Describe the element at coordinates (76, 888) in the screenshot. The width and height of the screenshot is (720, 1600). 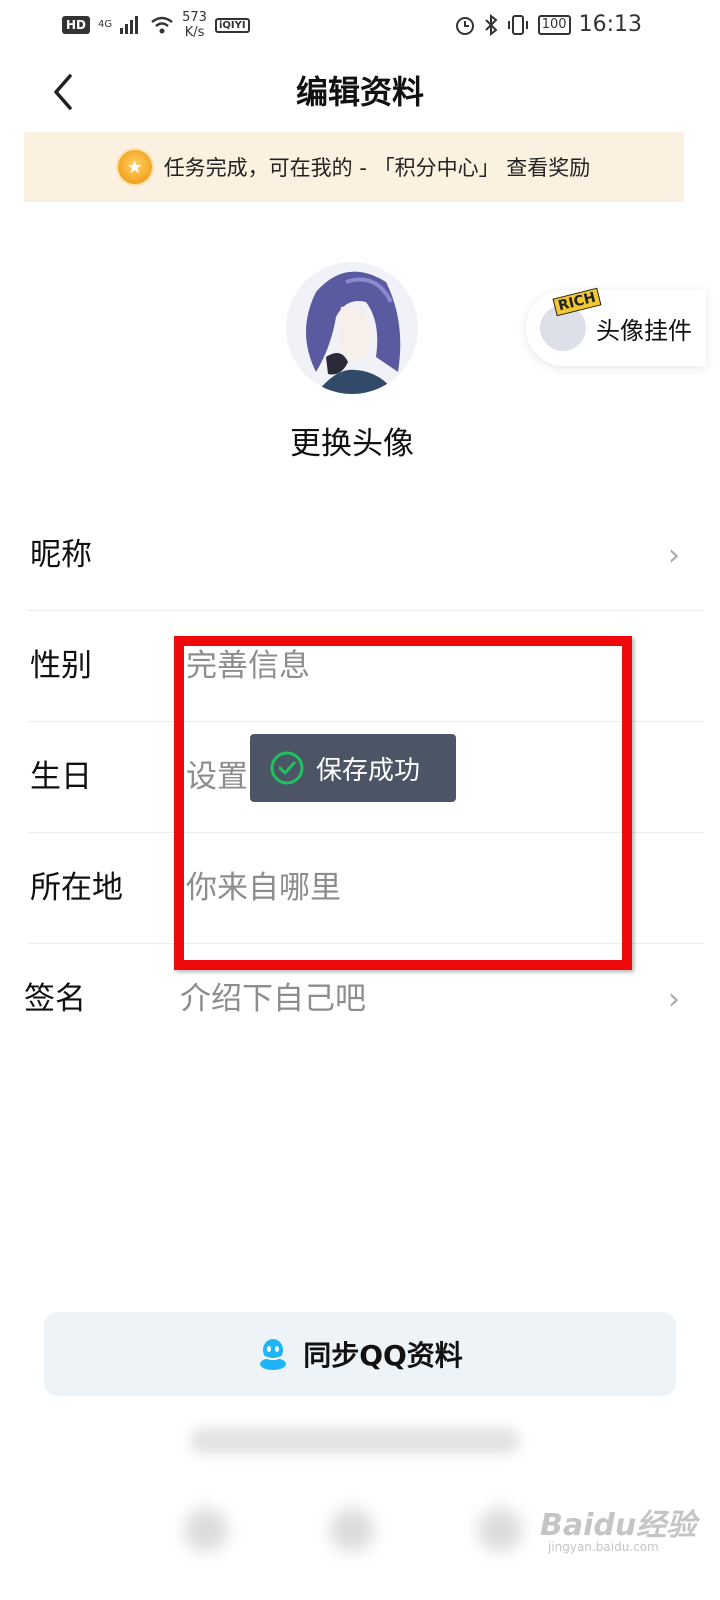
I see `row-label: 所在地` at that location.